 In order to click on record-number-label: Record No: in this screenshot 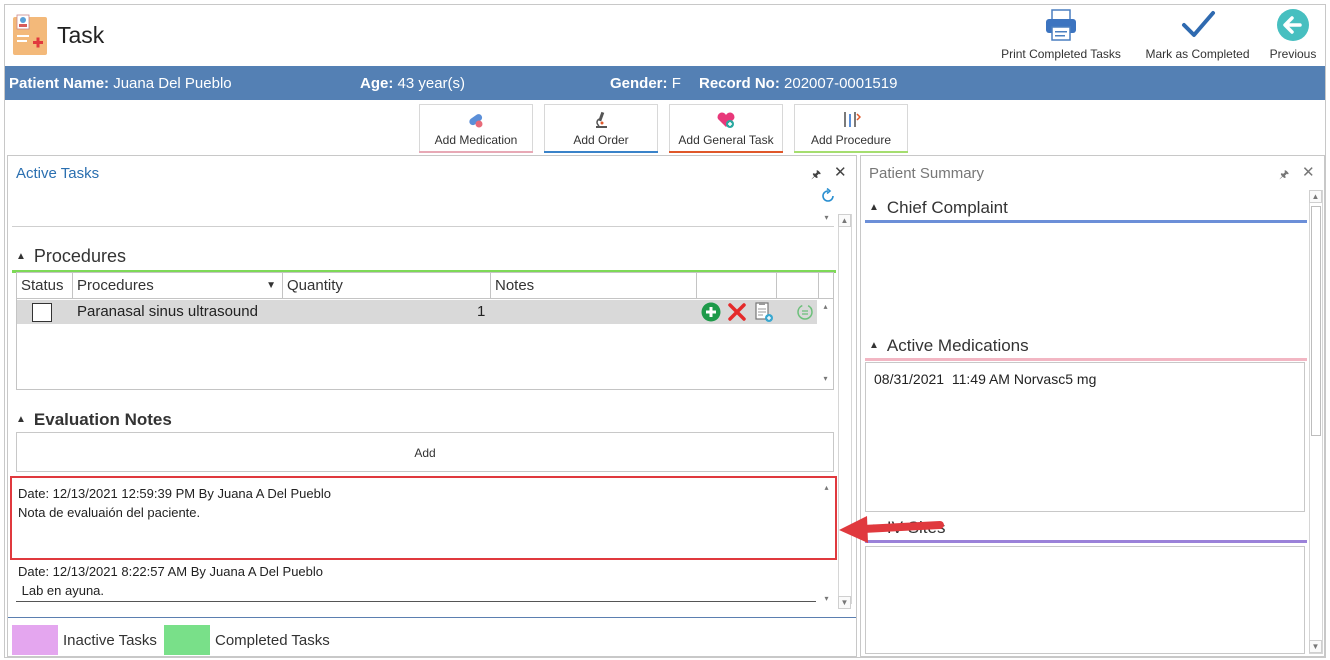, I will do `click(739, 83)`.